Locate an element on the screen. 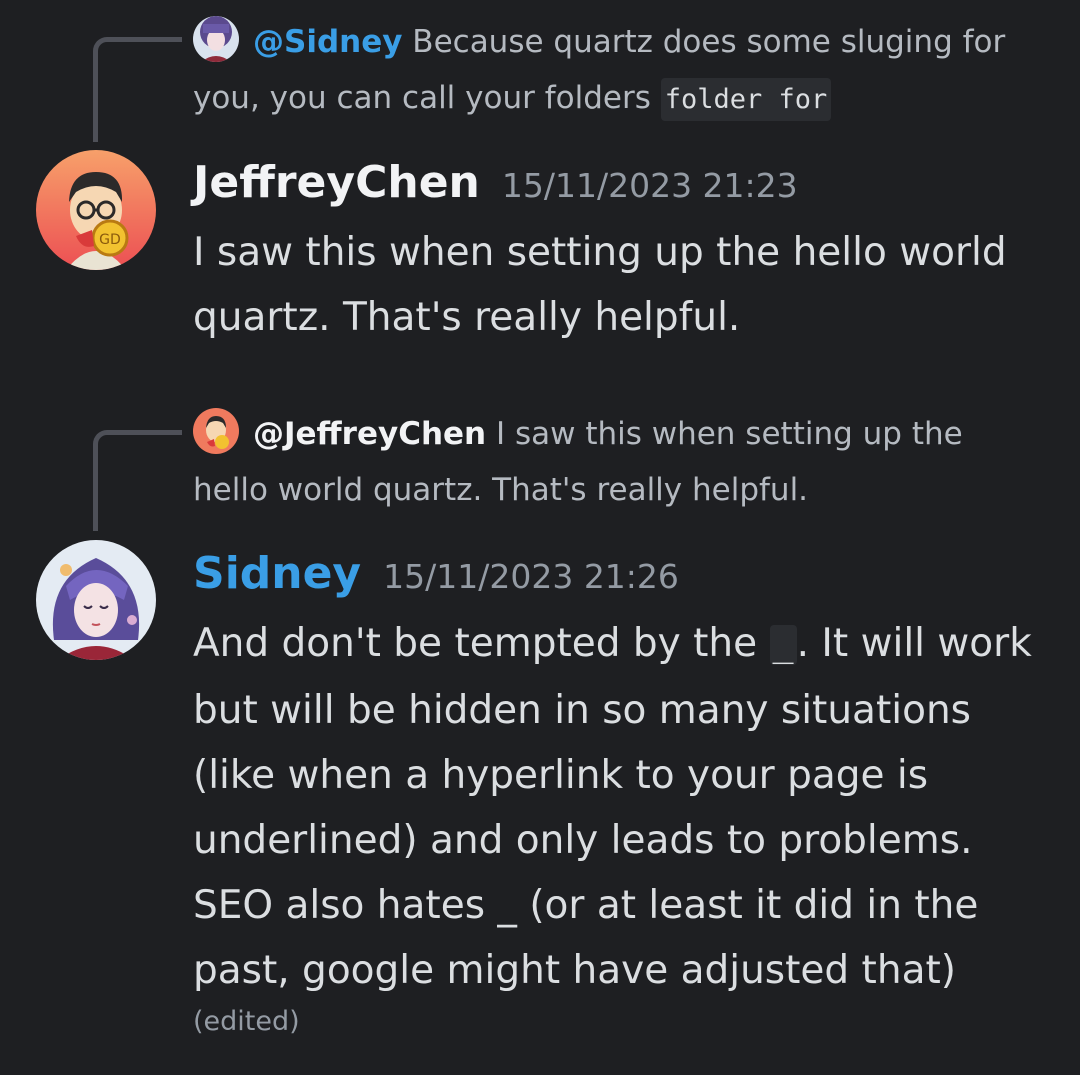 The image size is (1080, 1075). message-header: JeffreyChen 15/11/2023 21:23 is located at coordinates (495, 182).